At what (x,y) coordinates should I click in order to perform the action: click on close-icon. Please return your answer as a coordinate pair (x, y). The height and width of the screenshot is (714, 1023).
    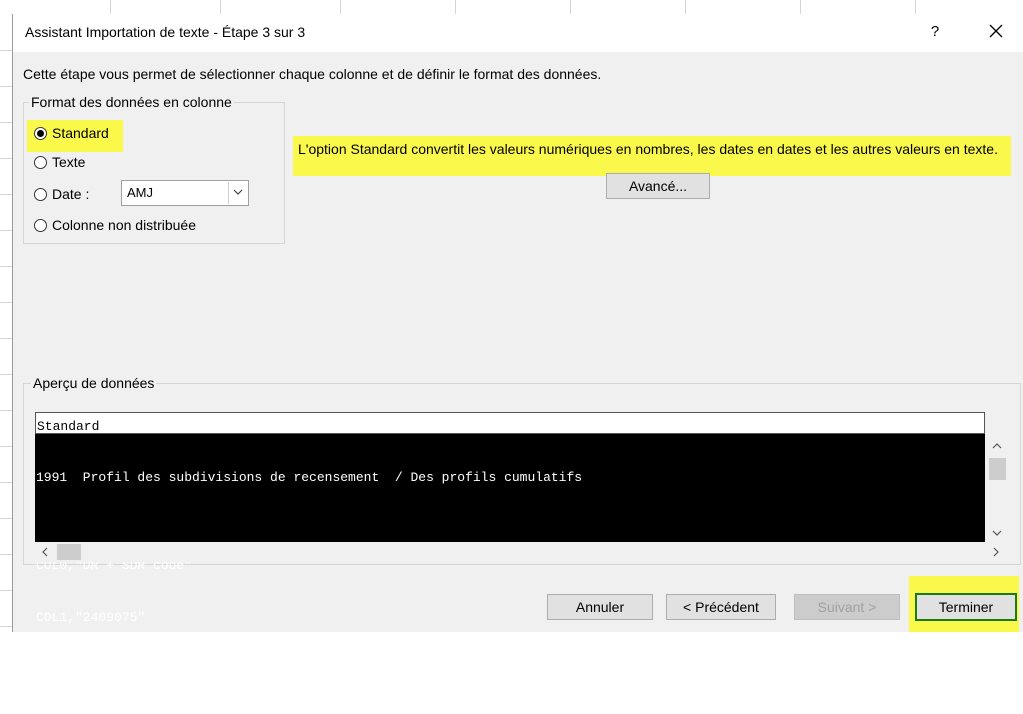
    Looking at the image, I should click on (996, 31).